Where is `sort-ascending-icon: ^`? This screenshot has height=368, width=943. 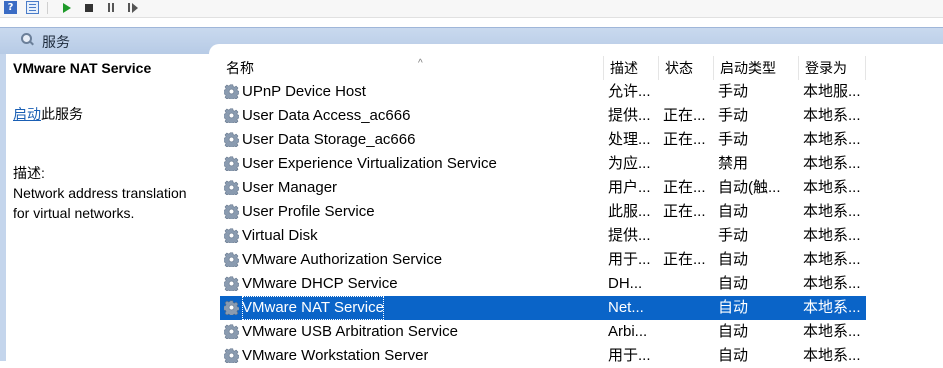 sort-ascending-icon: ^ is located at coordinates (420, 63).